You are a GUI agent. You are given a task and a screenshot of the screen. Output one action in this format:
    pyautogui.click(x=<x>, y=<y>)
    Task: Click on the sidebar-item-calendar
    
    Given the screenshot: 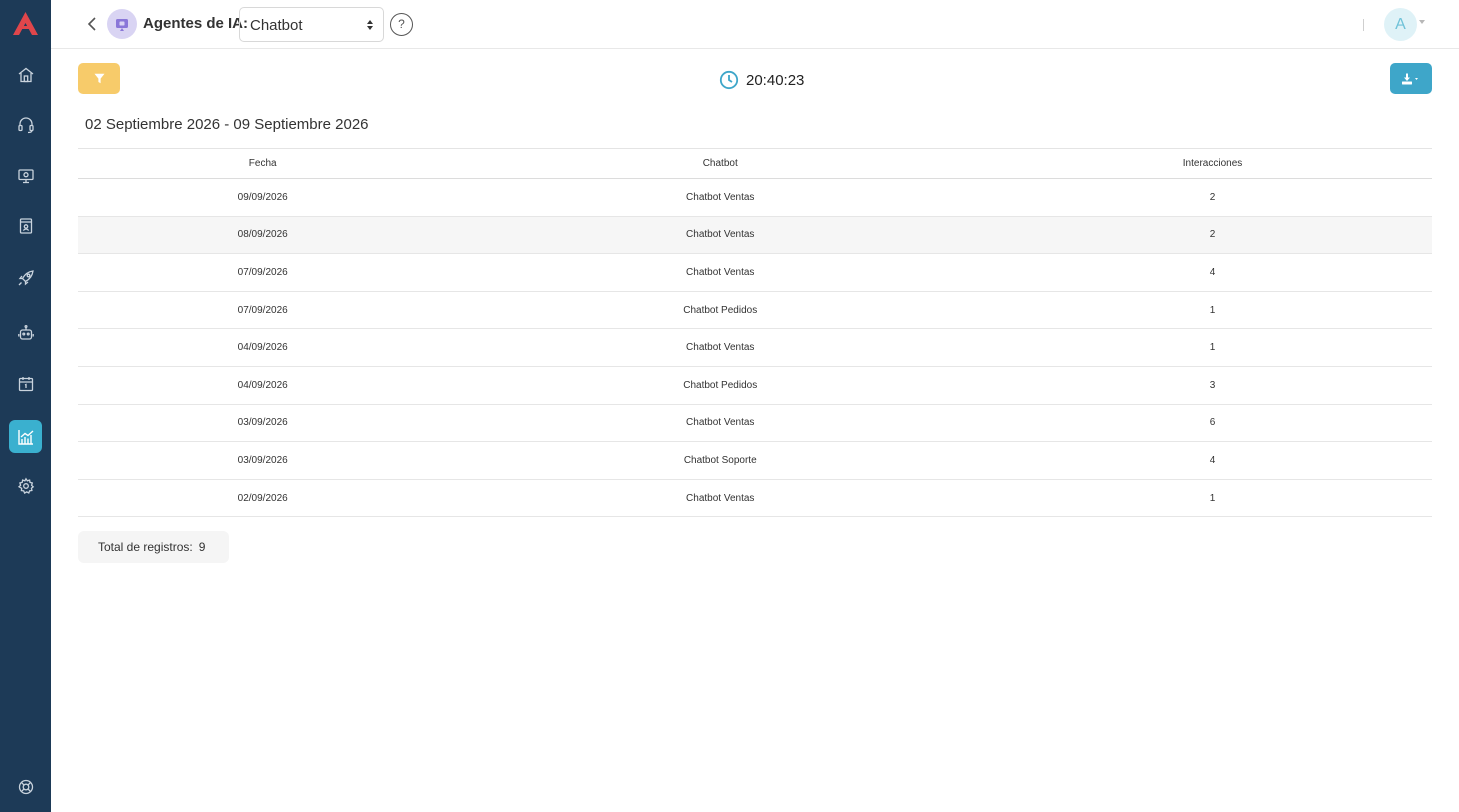 What is the action you would take?
    pyautogui.click(x=25, y=383)
    